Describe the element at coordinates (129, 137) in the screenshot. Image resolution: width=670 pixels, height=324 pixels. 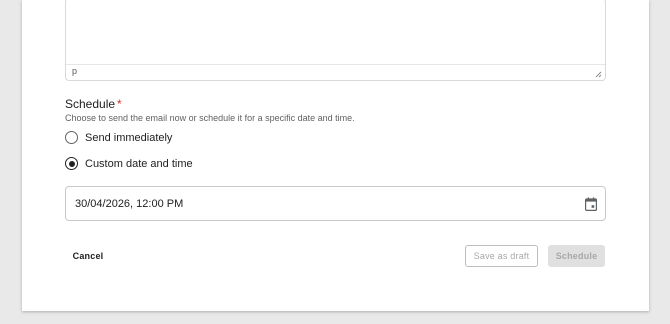
I see `radio-label-send-immediately: Send immediately` at that location.